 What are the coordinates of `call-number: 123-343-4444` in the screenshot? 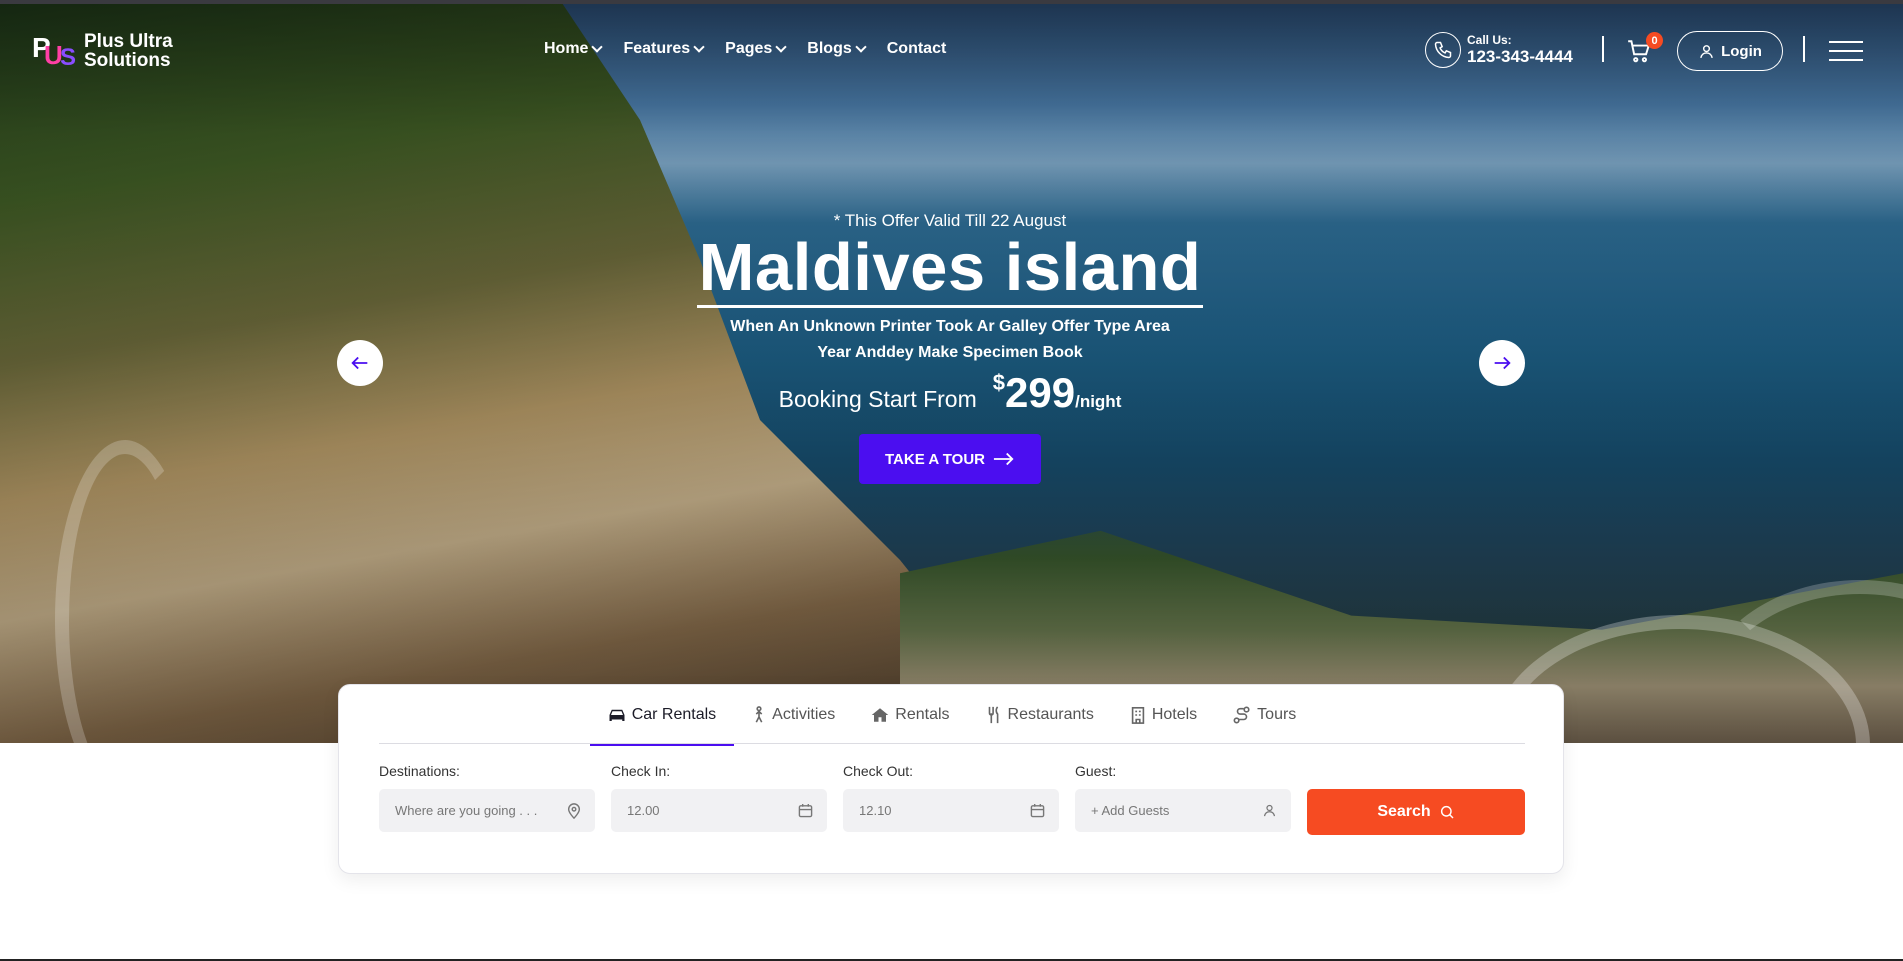 It's located at (1520, 56).